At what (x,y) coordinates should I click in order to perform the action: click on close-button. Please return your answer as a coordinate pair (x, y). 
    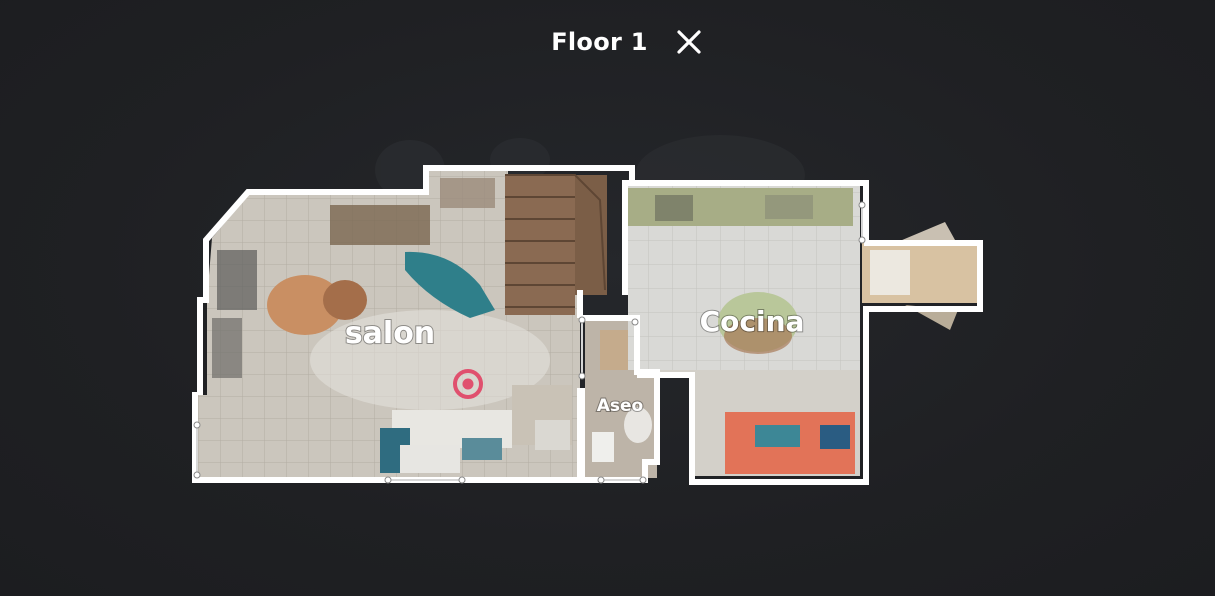
    Looking at the image, I should click on (689, 42).